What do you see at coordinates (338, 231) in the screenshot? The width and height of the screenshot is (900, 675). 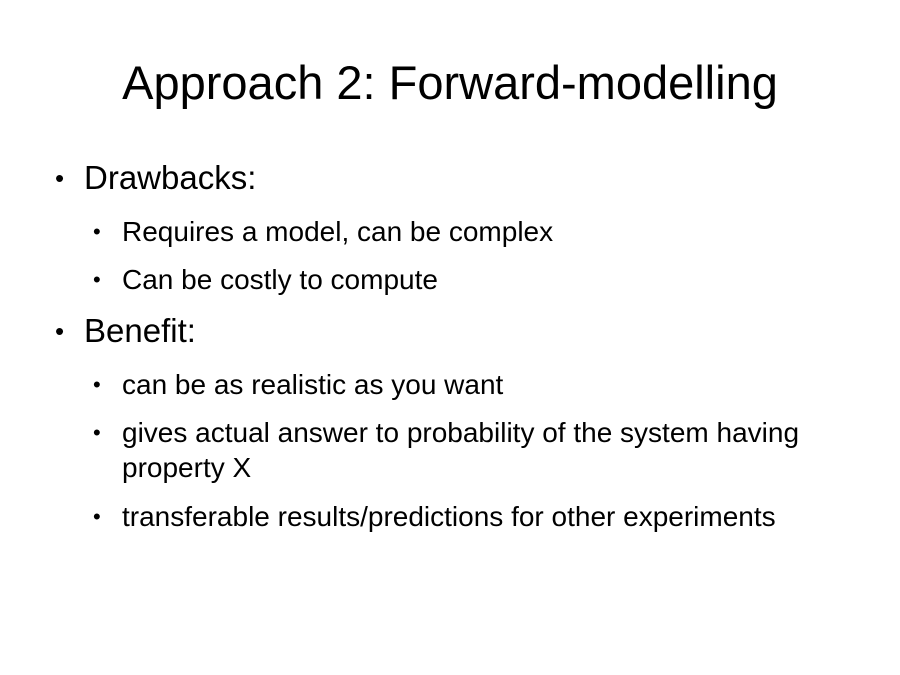 I see `drawback-item: Requires a model, can be complex` at bounding box center [338, 231].